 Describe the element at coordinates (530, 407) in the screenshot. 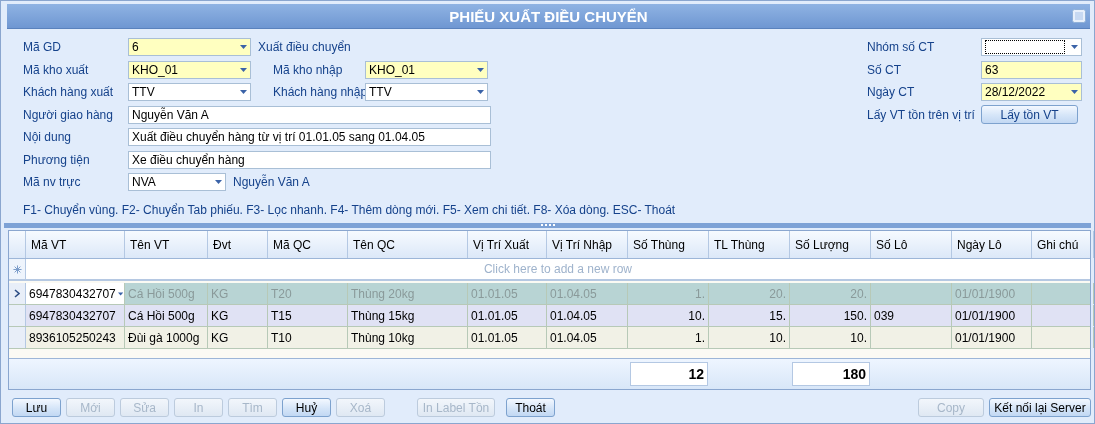

I see `action-button: Thoát` at that location.